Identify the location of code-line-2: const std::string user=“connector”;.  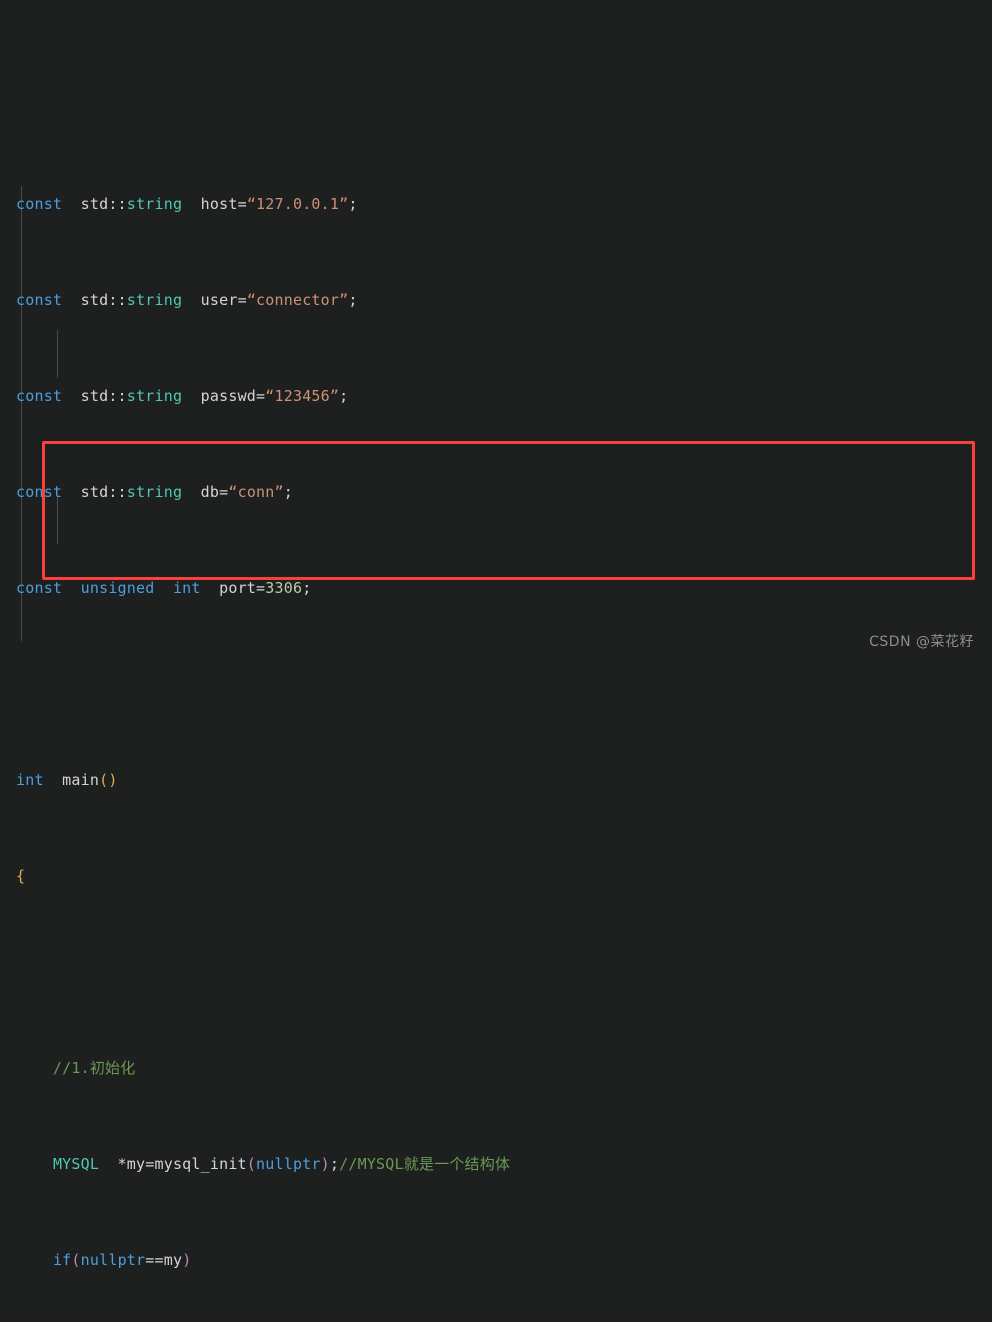
(496, 300).